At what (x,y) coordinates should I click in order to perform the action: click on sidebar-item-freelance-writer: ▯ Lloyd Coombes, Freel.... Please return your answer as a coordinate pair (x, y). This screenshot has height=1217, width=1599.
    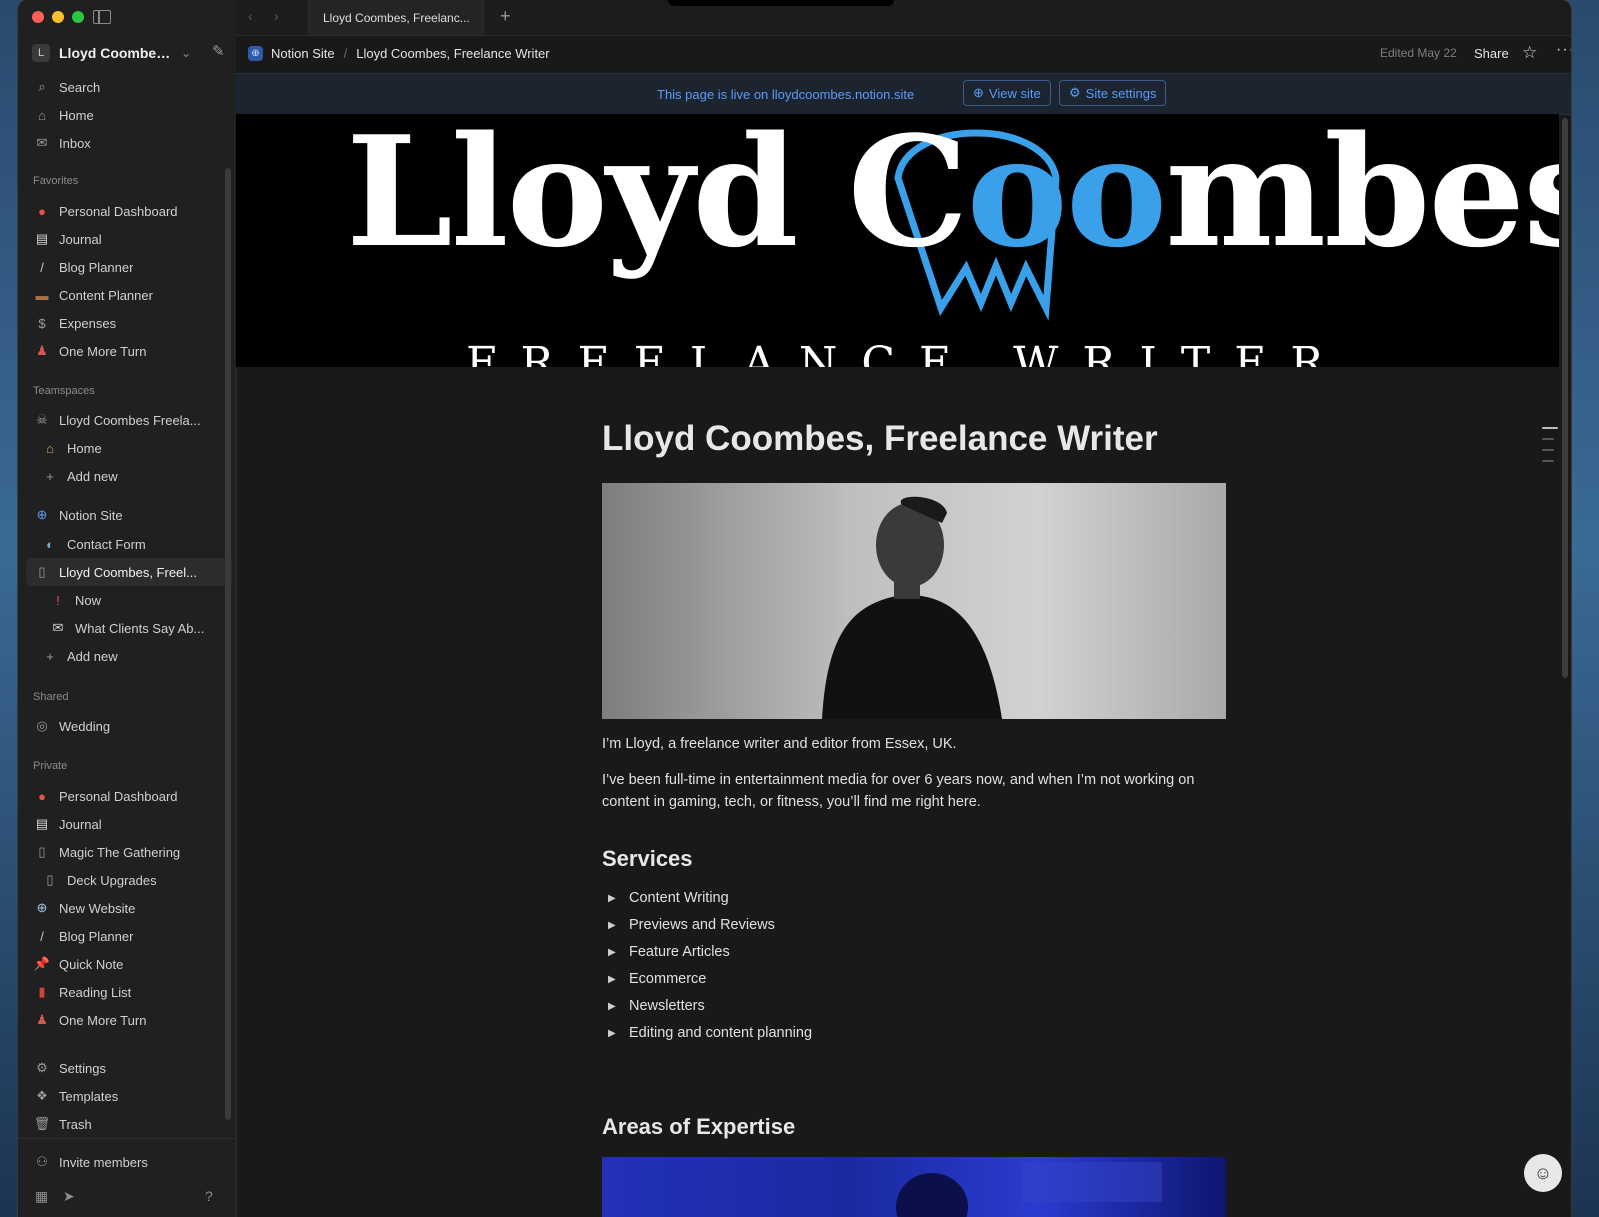
    Looking at the image, I should click on (129, 572).